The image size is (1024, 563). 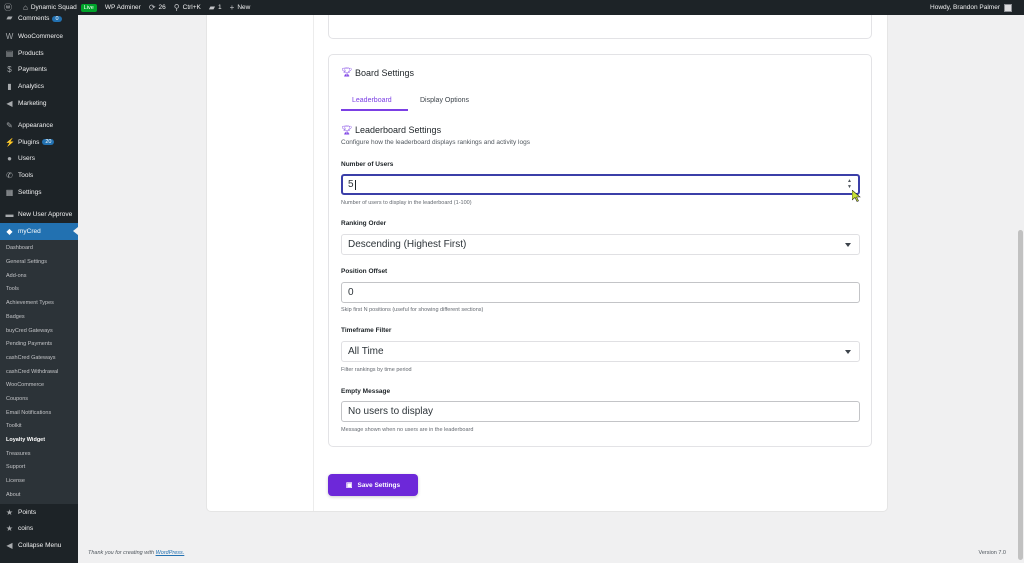 What do you see at coordinates (39, 192) in the screenshot?
I see `sidebar-item-settings: ▦ Settings` at bounding box center [39, 192].